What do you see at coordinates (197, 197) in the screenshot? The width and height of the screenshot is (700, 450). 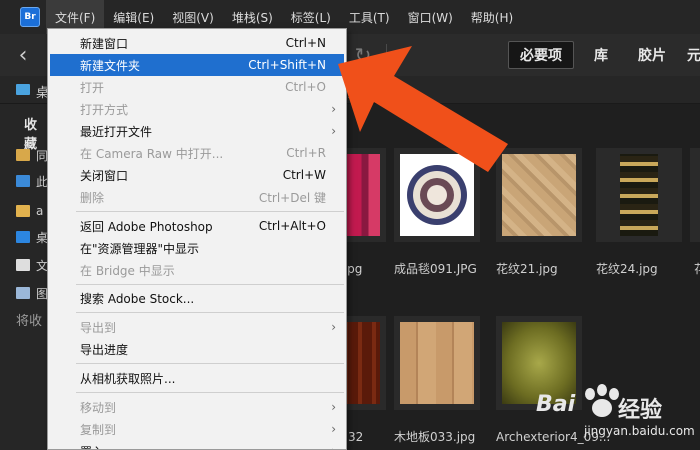 I see `menu-item-delete: 删除 Ctrl+Del 键` at bounding box center [197, 197].